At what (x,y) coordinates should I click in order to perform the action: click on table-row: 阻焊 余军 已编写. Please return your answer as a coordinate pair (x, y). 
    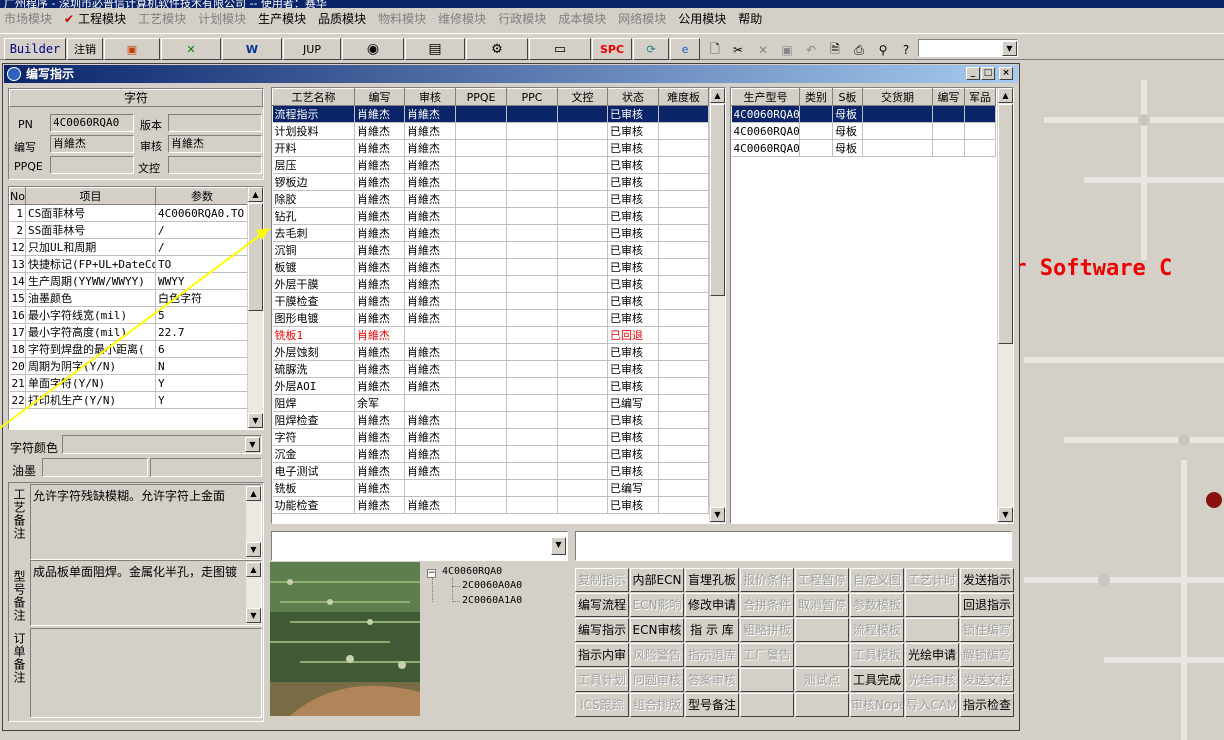
    Looking at the image, I should click on (490, 403).